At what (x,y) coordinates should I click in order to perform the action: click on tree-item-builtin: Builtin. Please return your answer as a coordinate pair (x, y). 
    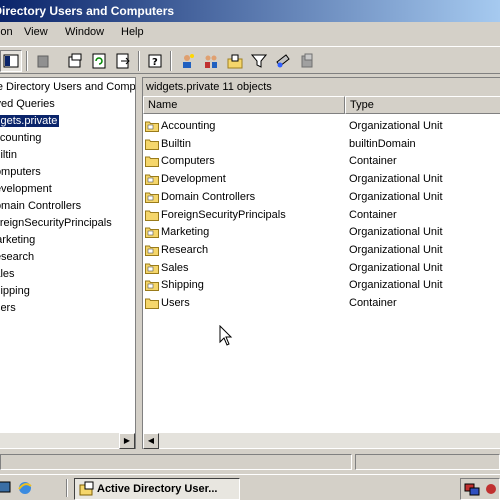
    Looking at the image, I should click on (8, 155).